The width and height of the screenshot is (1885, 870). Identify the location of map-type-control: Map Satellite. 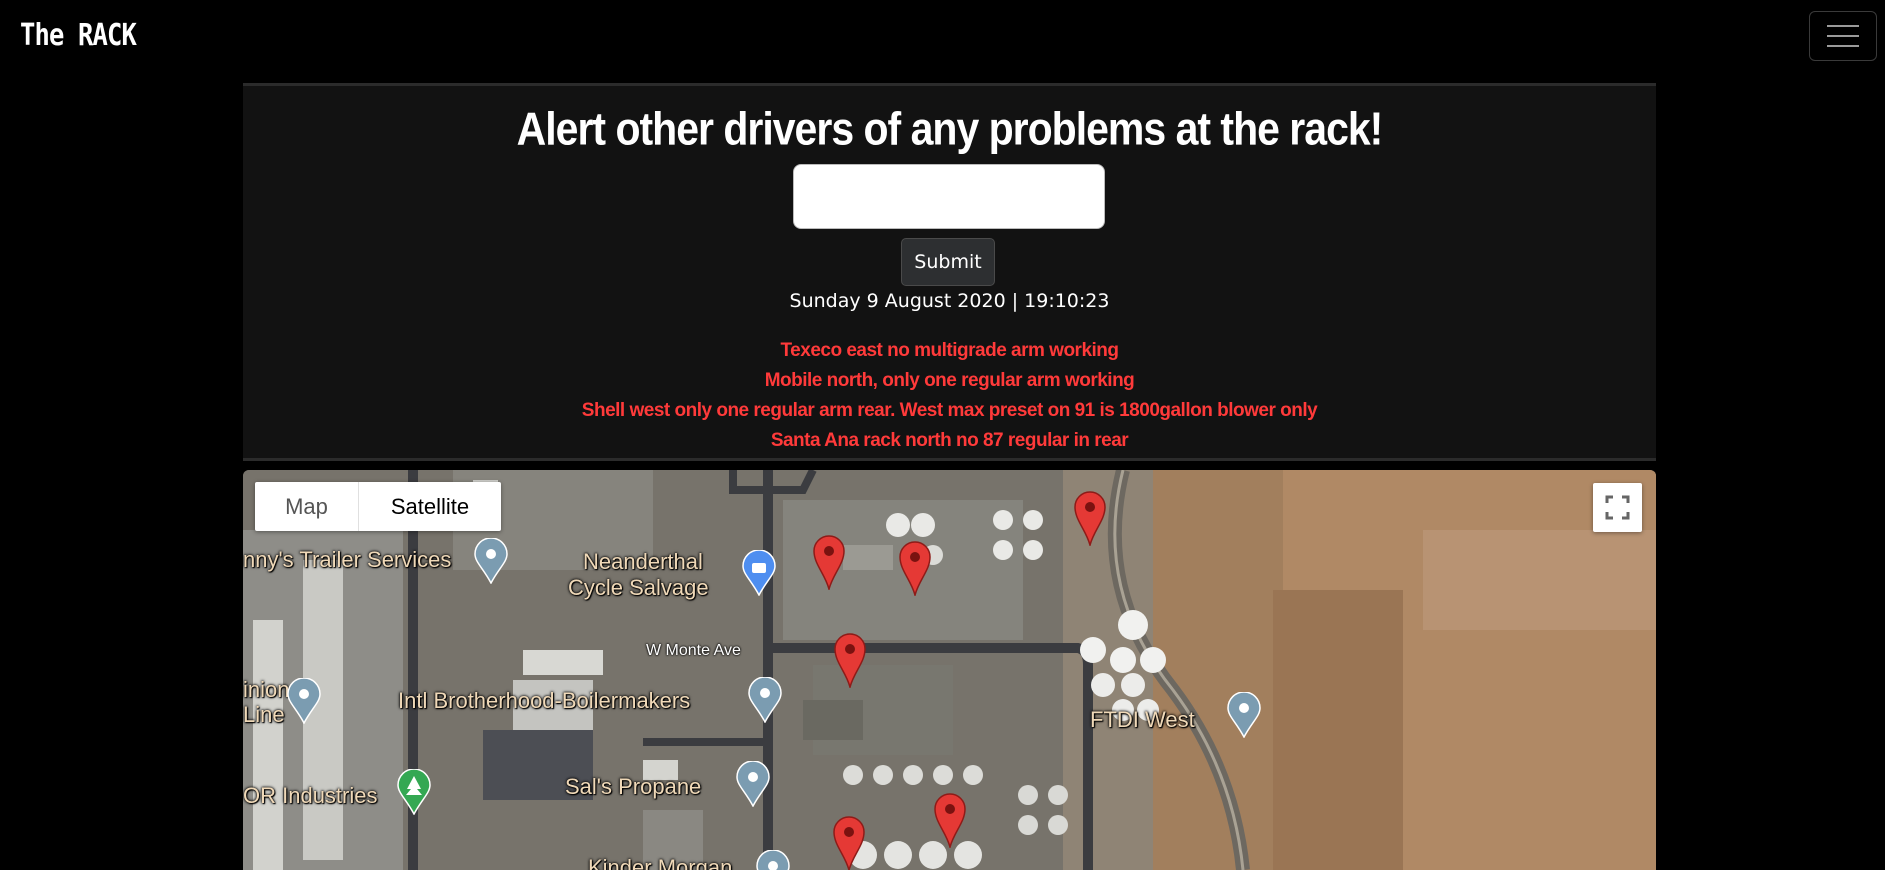
(378, 506).